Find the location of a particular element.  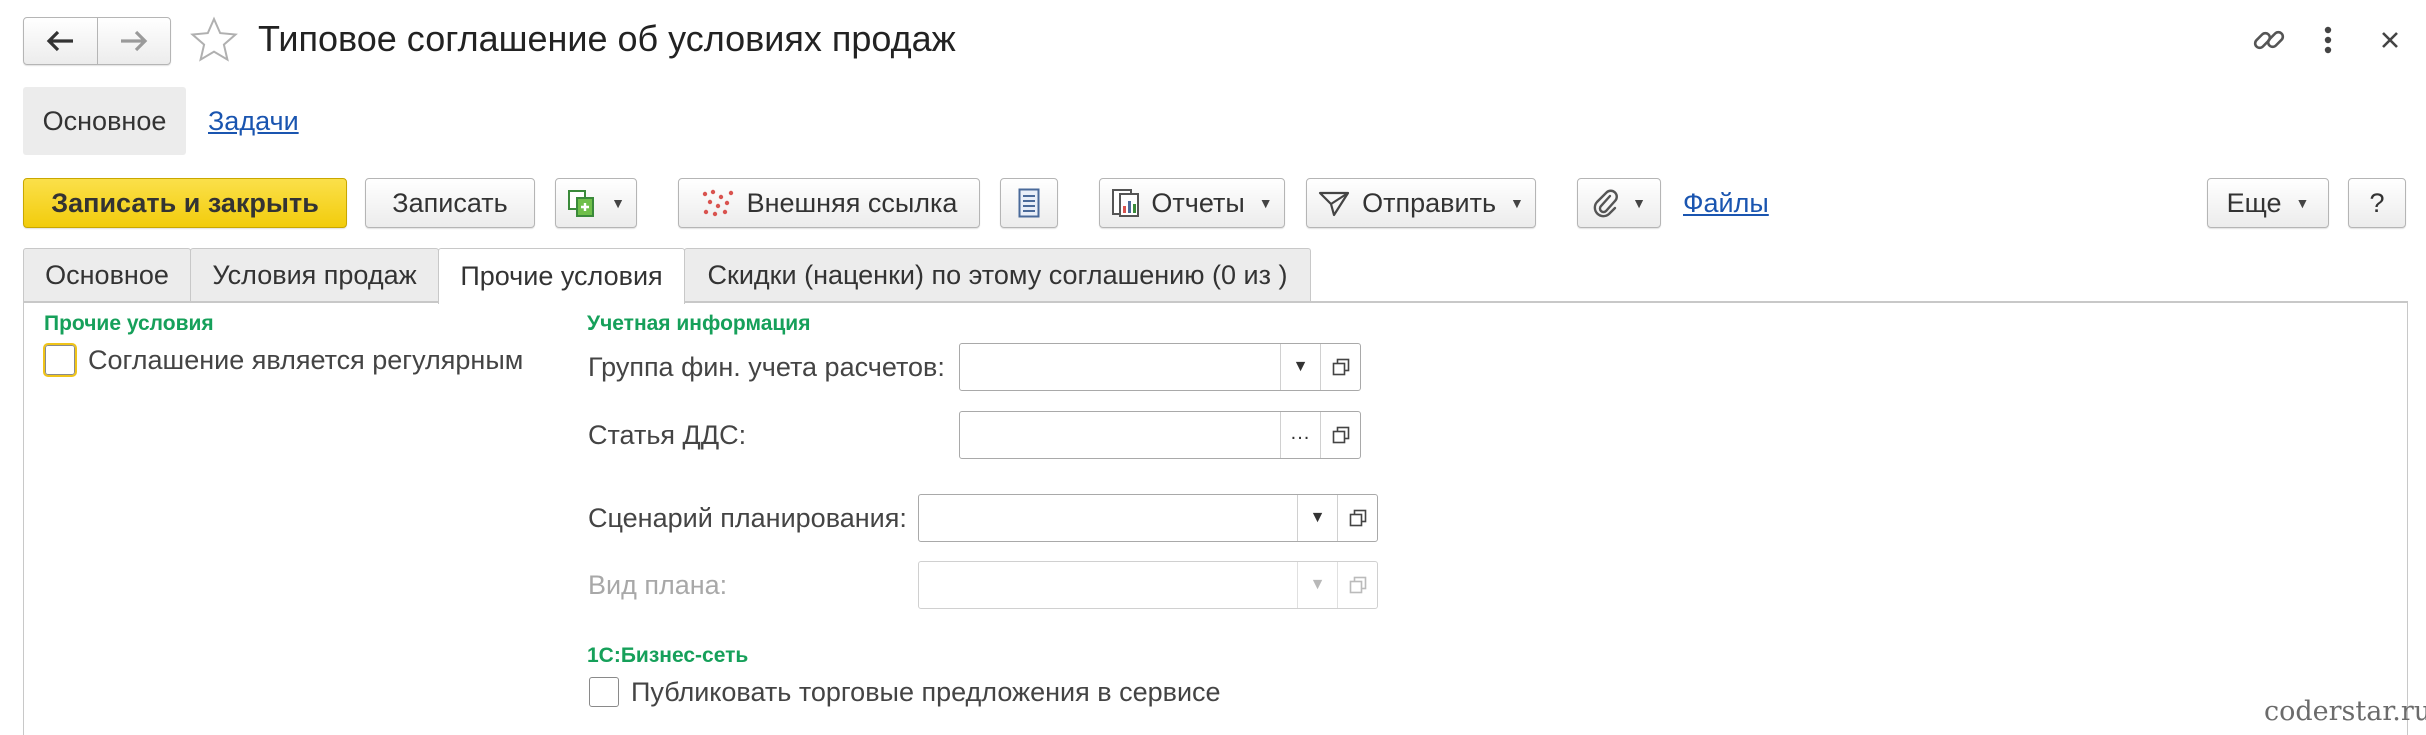

star-icon is located at coordinates (214, 39).